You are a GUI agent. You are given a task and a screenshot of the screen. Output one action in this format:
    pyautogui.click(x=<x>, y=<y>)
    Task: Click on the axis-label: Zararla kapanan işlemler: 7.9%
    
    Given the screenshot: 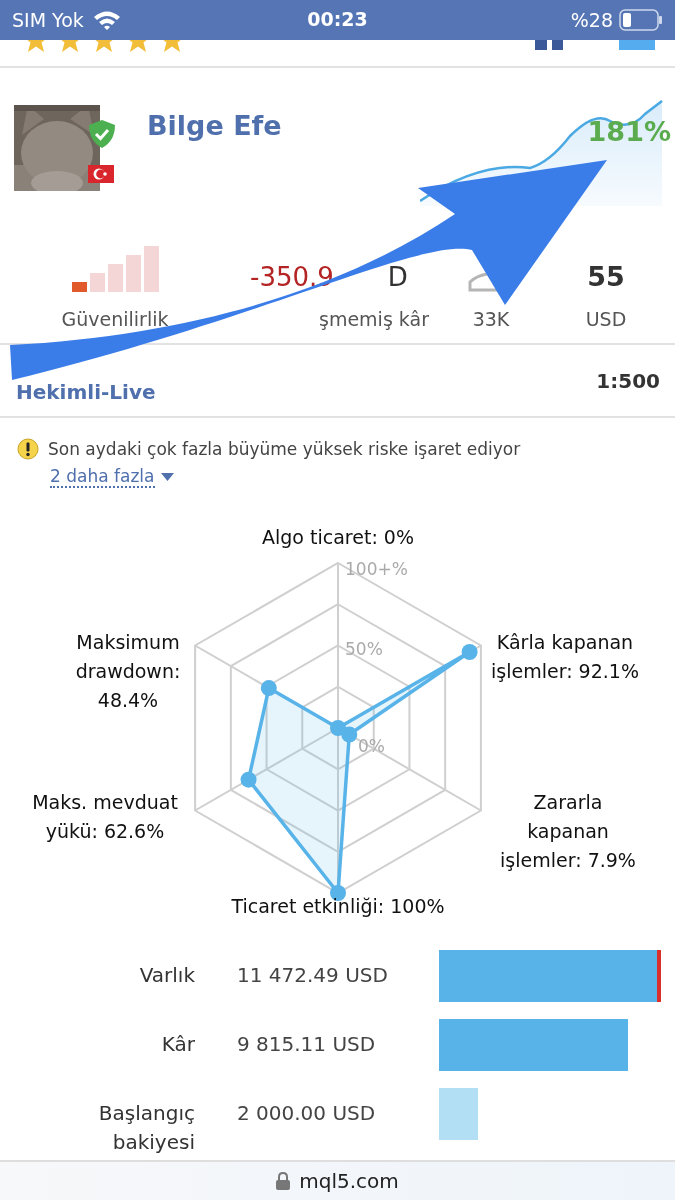 What is the action you would take?
    pyautogui.click(x=568, y=831)
    